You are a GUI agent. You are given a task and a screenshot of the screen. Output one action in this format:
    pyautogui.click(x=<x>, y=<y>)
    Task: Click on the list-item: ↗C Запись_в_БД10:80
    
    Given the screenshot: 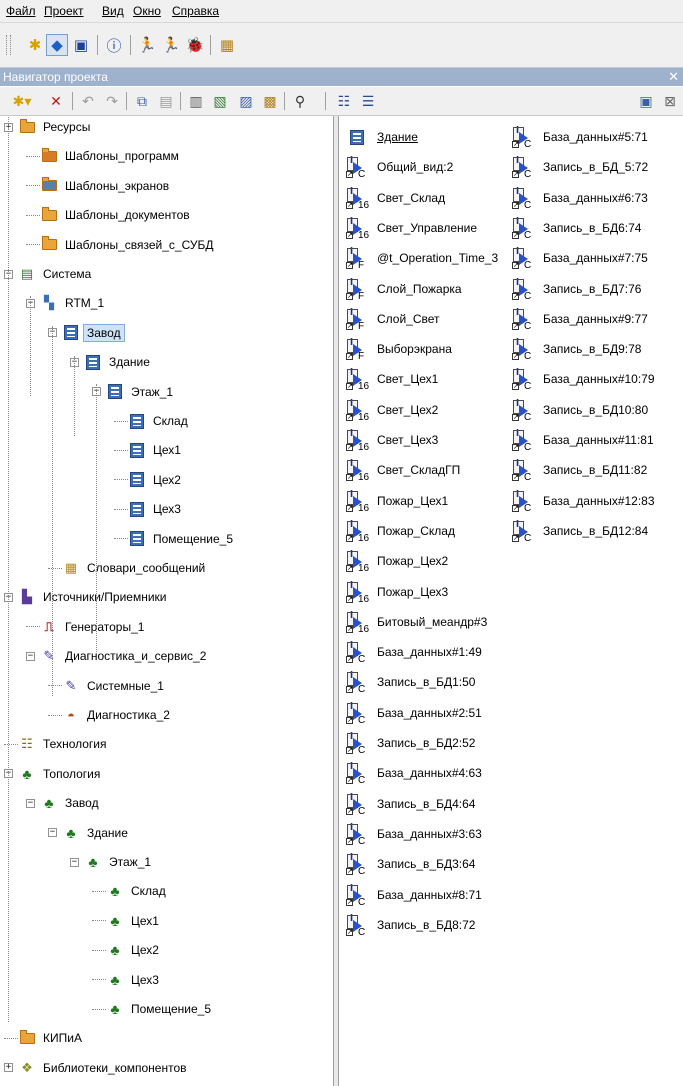 What is the action you would take?
    pyautogui.click(x=579, y=410)
    